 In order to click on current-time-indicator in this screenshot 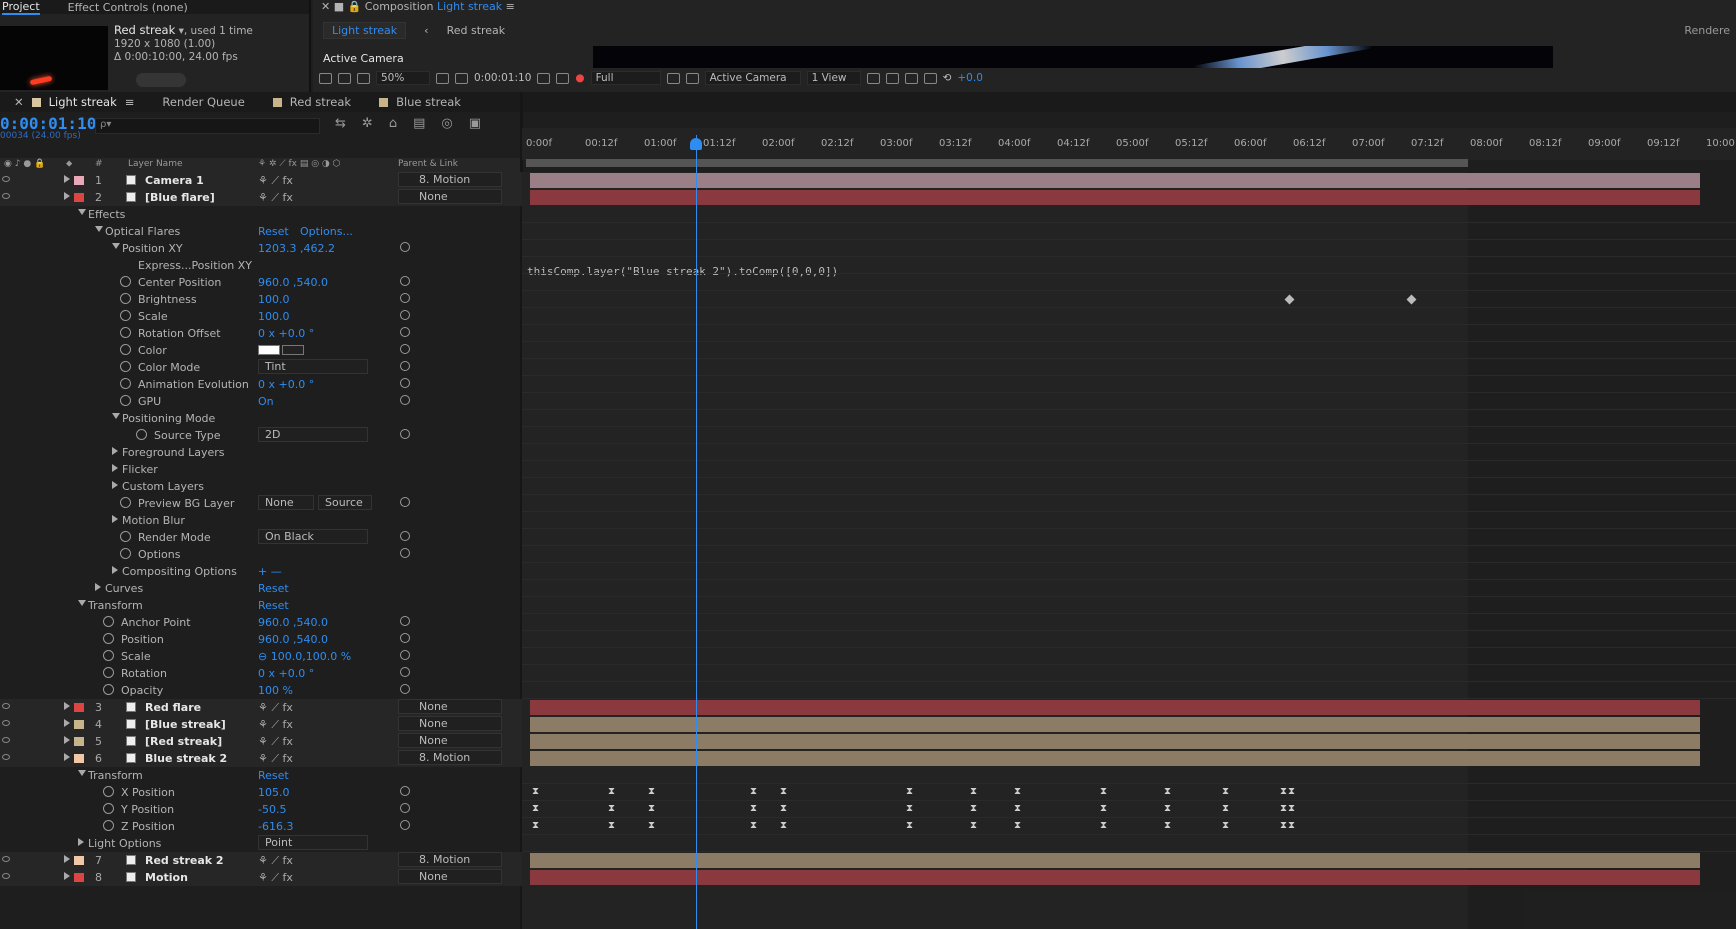, I will do `click(696, 532)`.